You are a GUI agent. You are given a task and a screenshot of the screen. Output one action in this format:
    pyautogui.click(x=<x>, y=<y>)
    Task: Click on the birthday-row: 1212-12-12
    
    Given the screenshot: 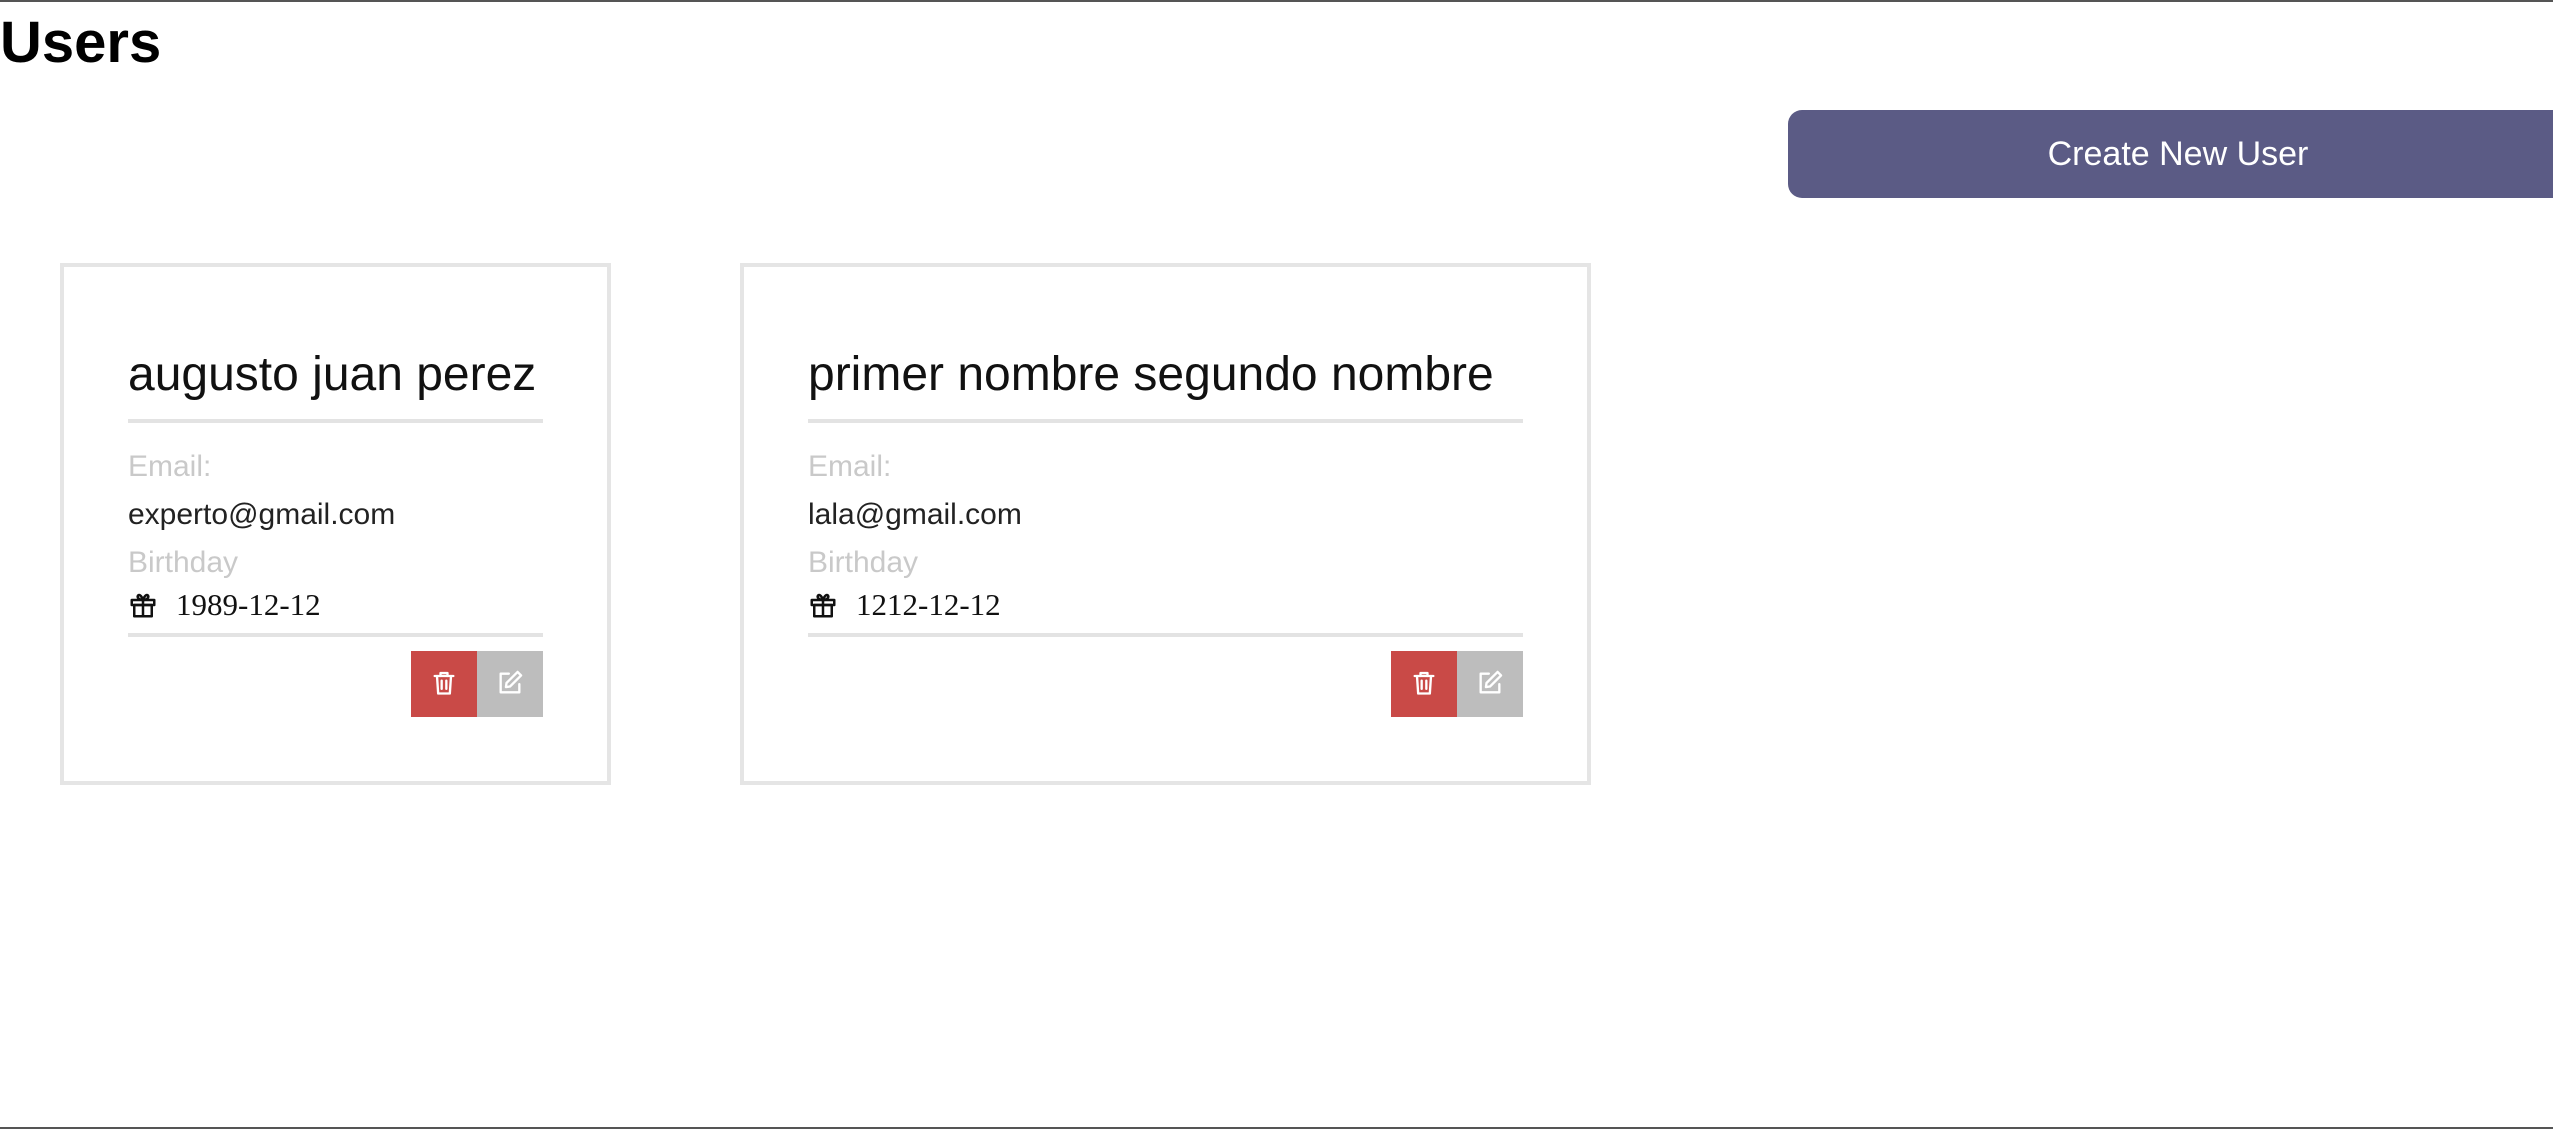 What is the action you would take?
    pyautogui.click(x=904, y=605)
    